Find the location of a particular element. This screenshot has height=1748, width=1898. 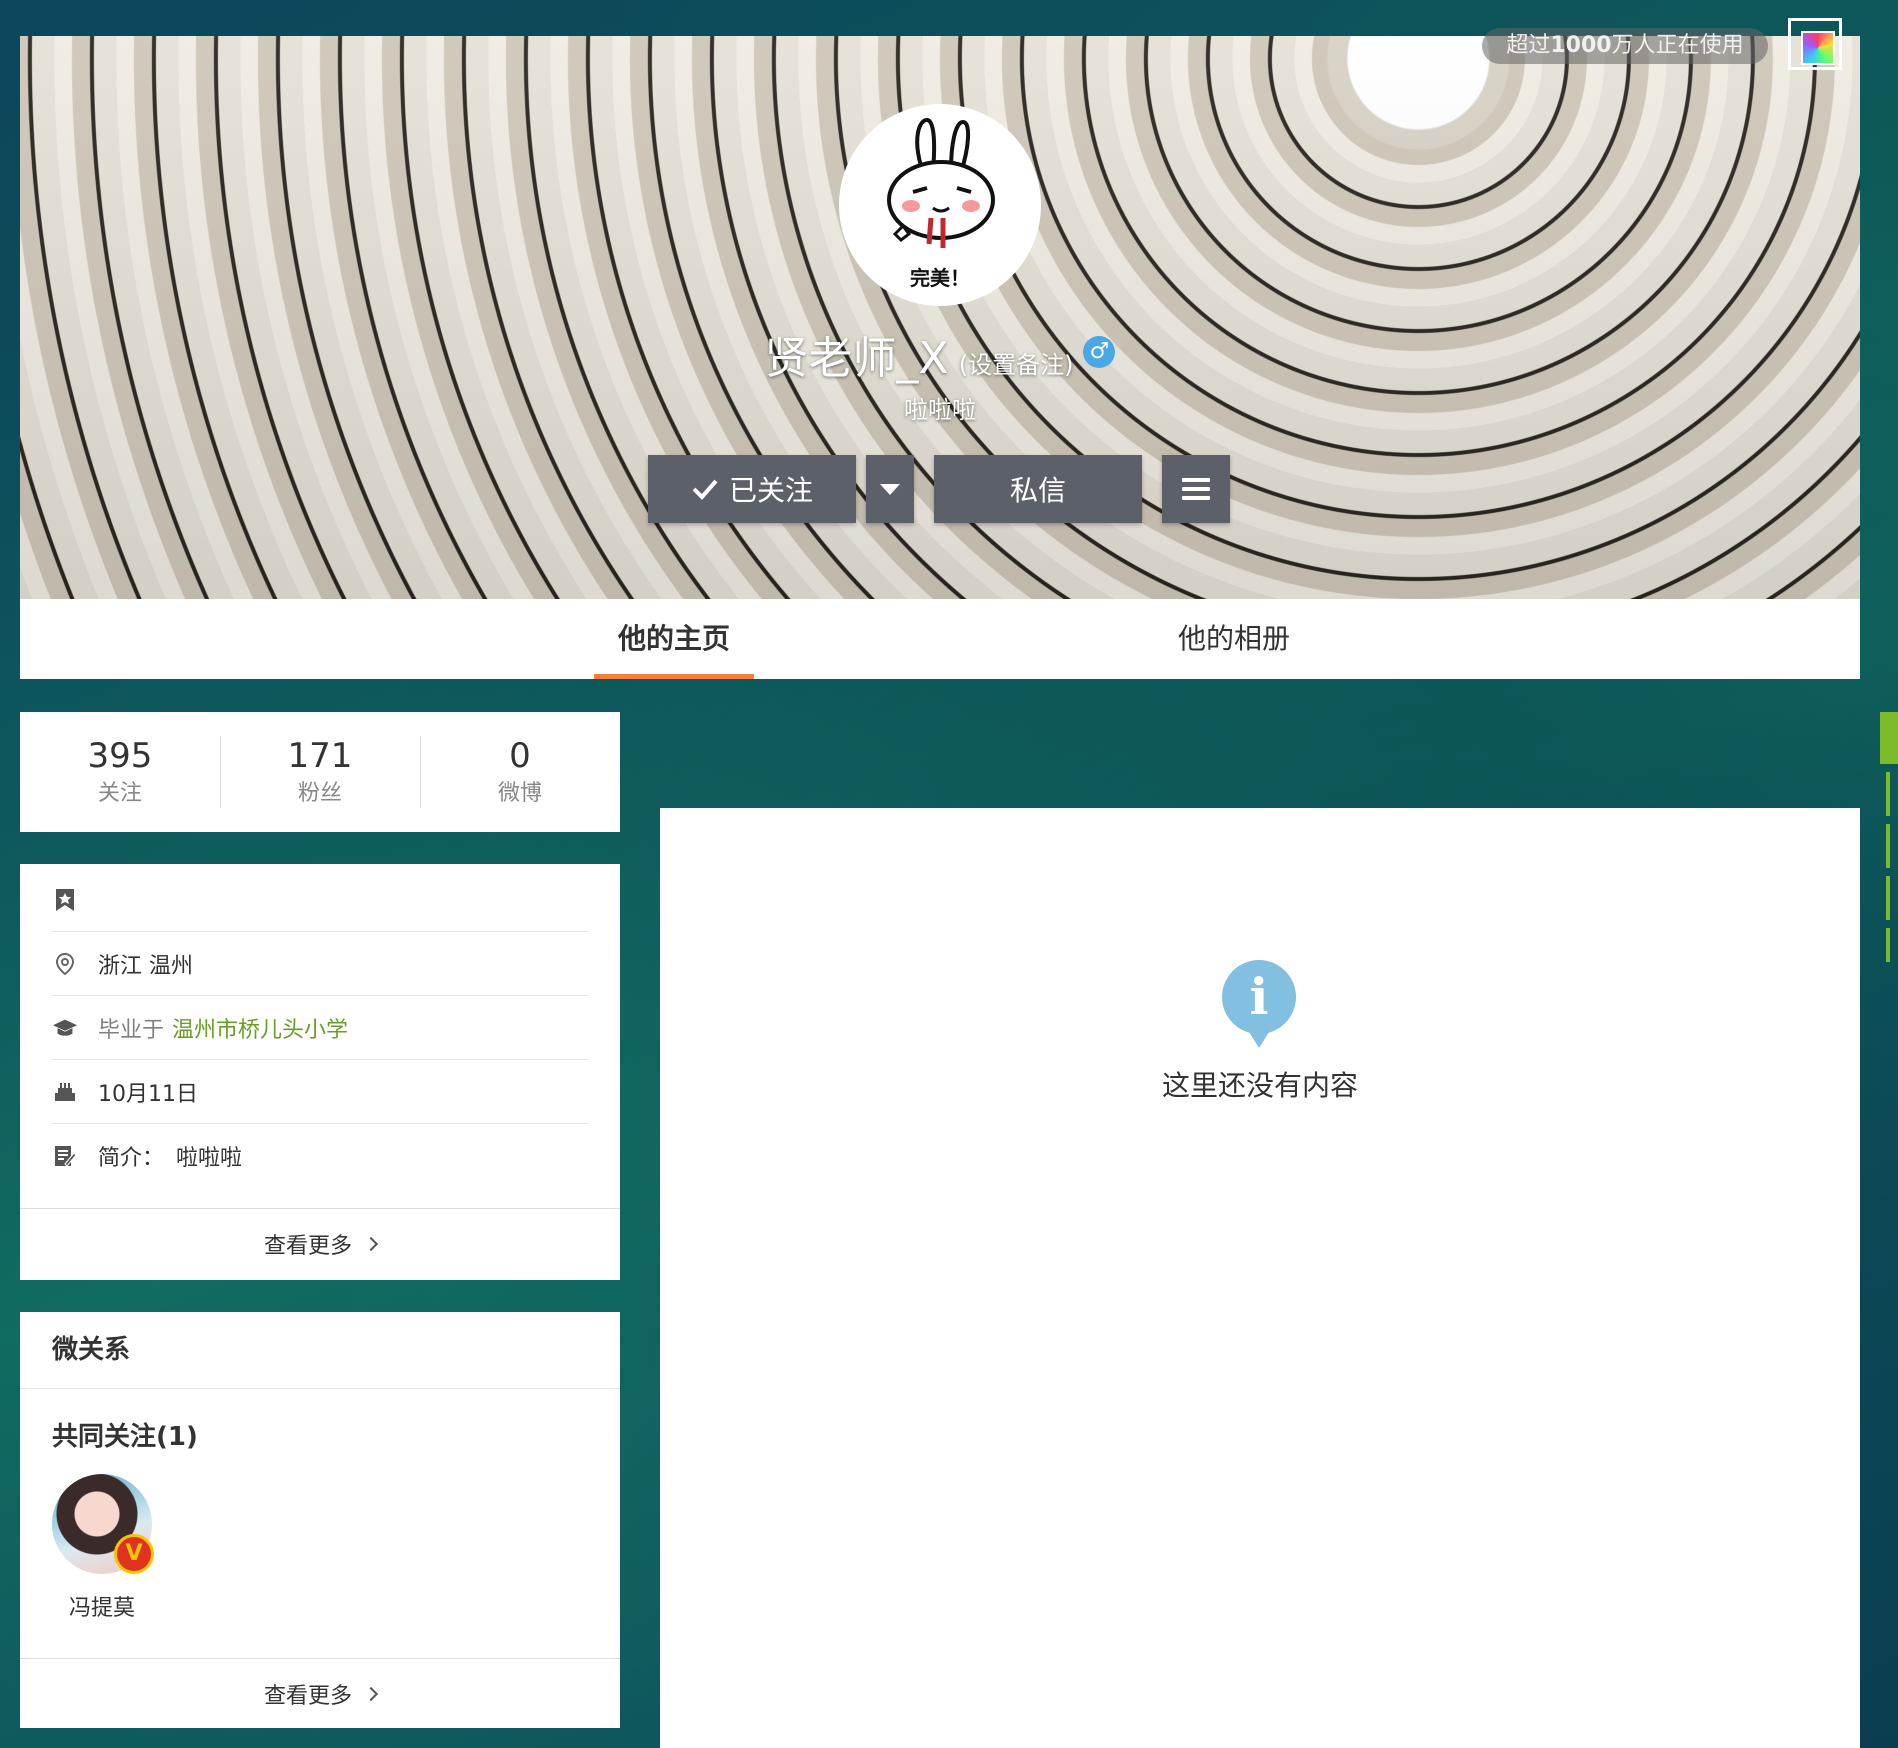

education-prefix: 毕业于 is located at coordinates (131, 1030).